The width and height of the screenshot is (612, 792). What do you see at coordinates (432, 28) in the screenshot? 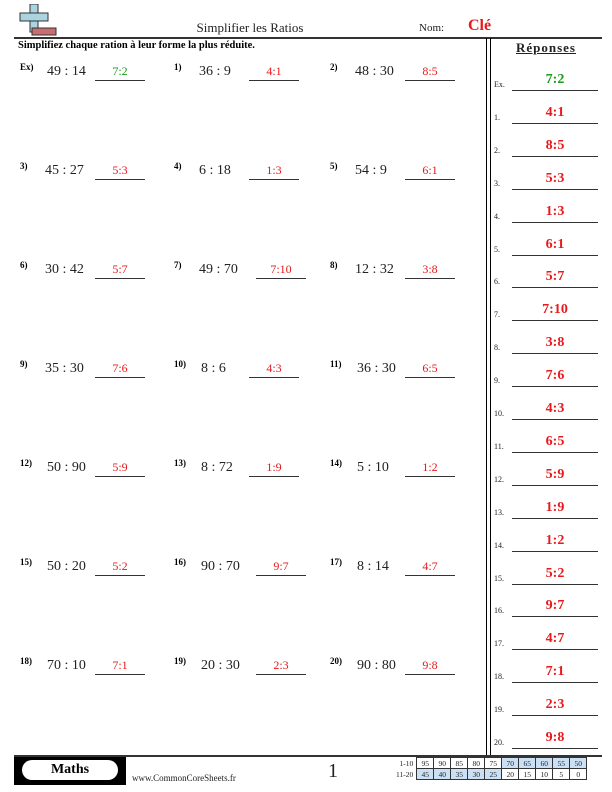
I see `name-label: Nom:` at bounding box center [432, 28].